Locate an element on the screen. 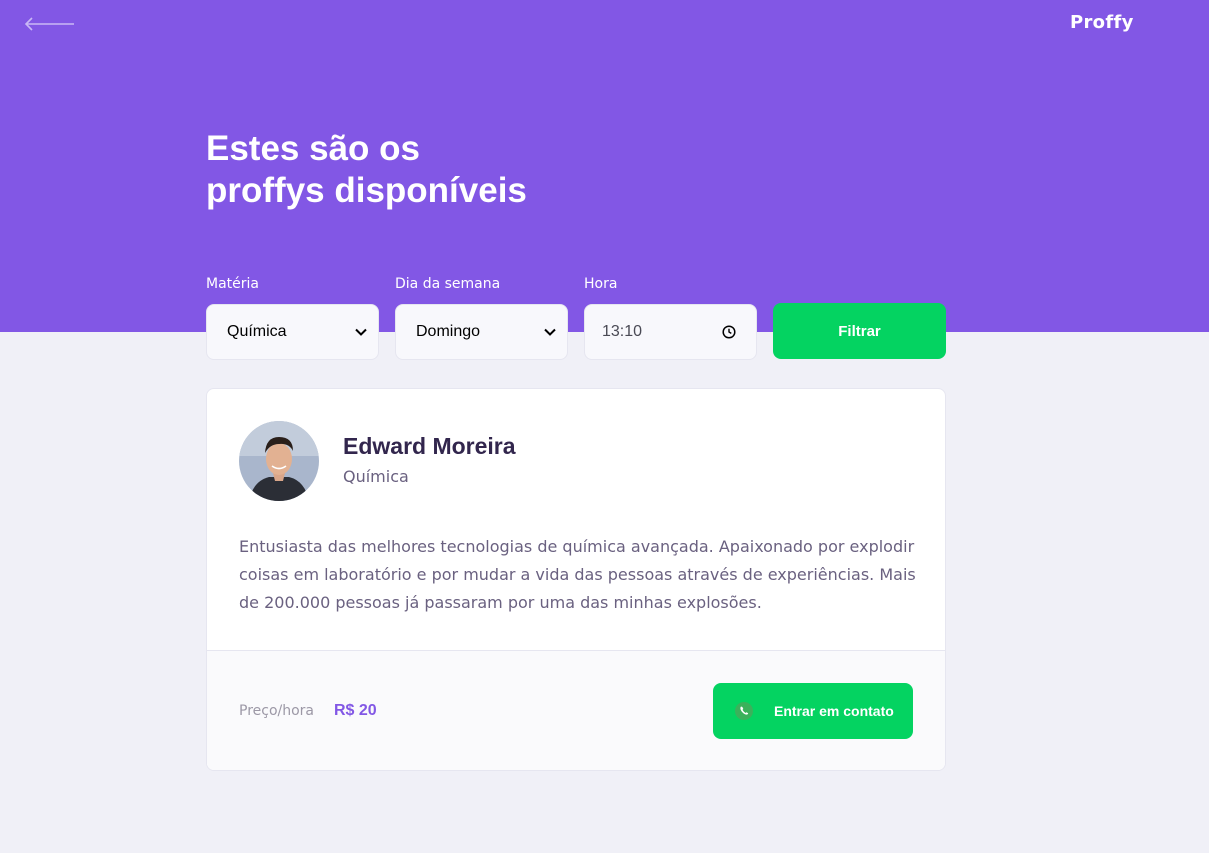  contact-button-label: Entrar em contato is located at coordinates (834, 711).